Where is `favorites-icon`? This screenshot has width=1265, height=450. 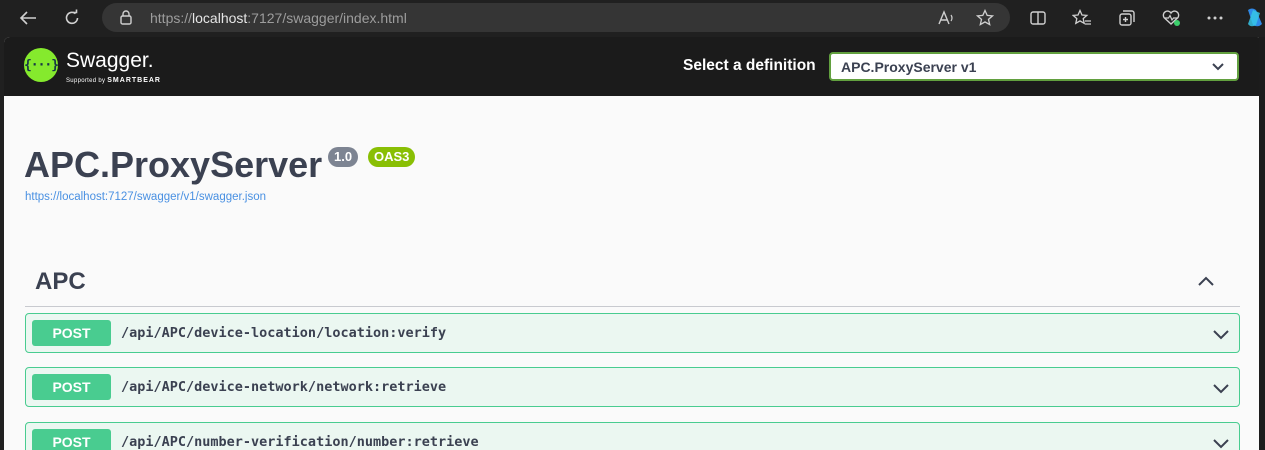
favorites-icon is located at coordinates (1081, 17).